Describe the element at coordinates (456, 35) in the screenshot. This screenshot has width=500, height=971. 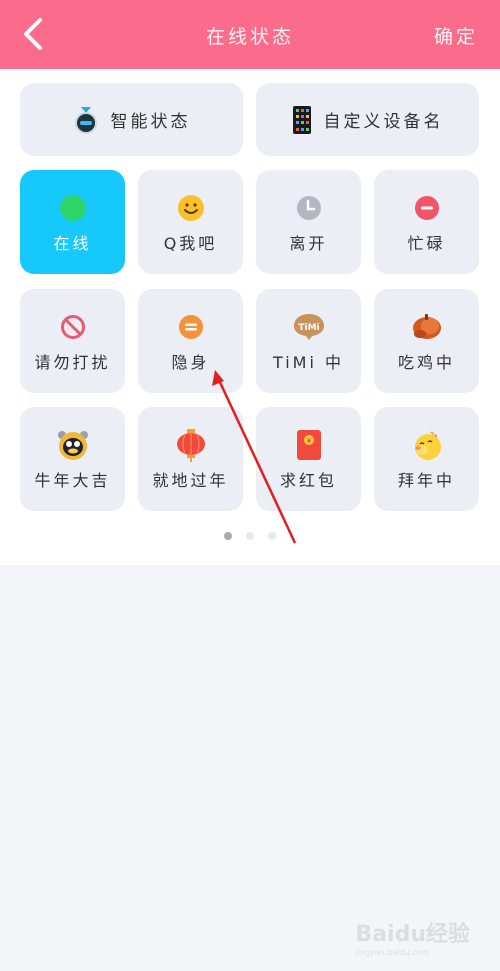
I see `confirm-button: 确定` at that location.